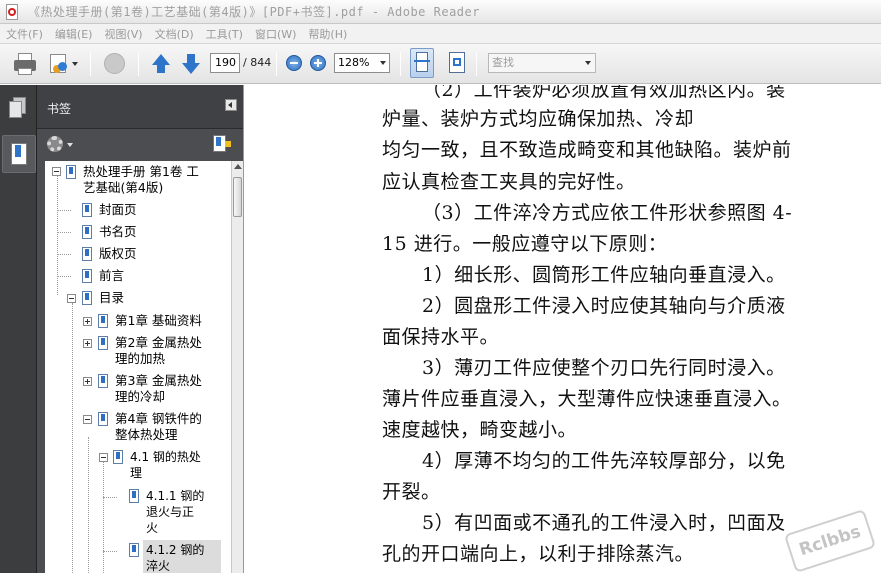  I want to click on bookmark-item-title-page: 书名页, so click(118, 232).